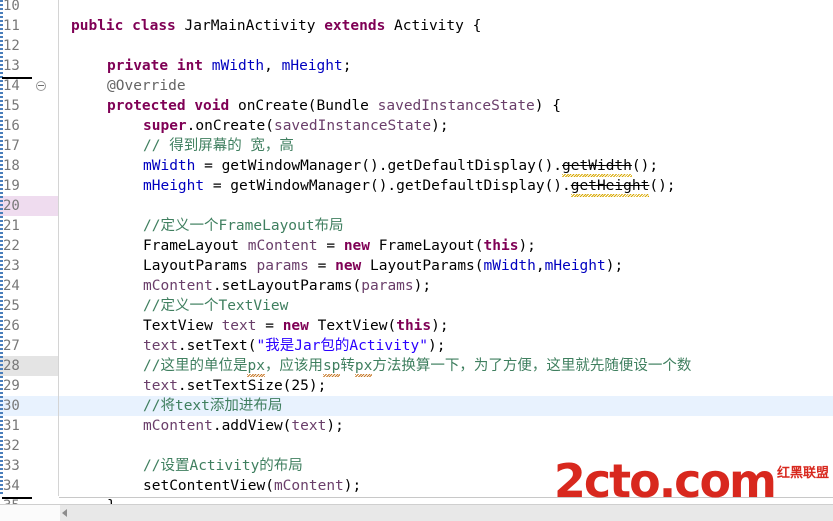 This screenshot has height=521, width=833. What do you see at coordinates (17, 498) in the screenshot?
I see `fold-bar-bottom` at bounding box center [17, 498].